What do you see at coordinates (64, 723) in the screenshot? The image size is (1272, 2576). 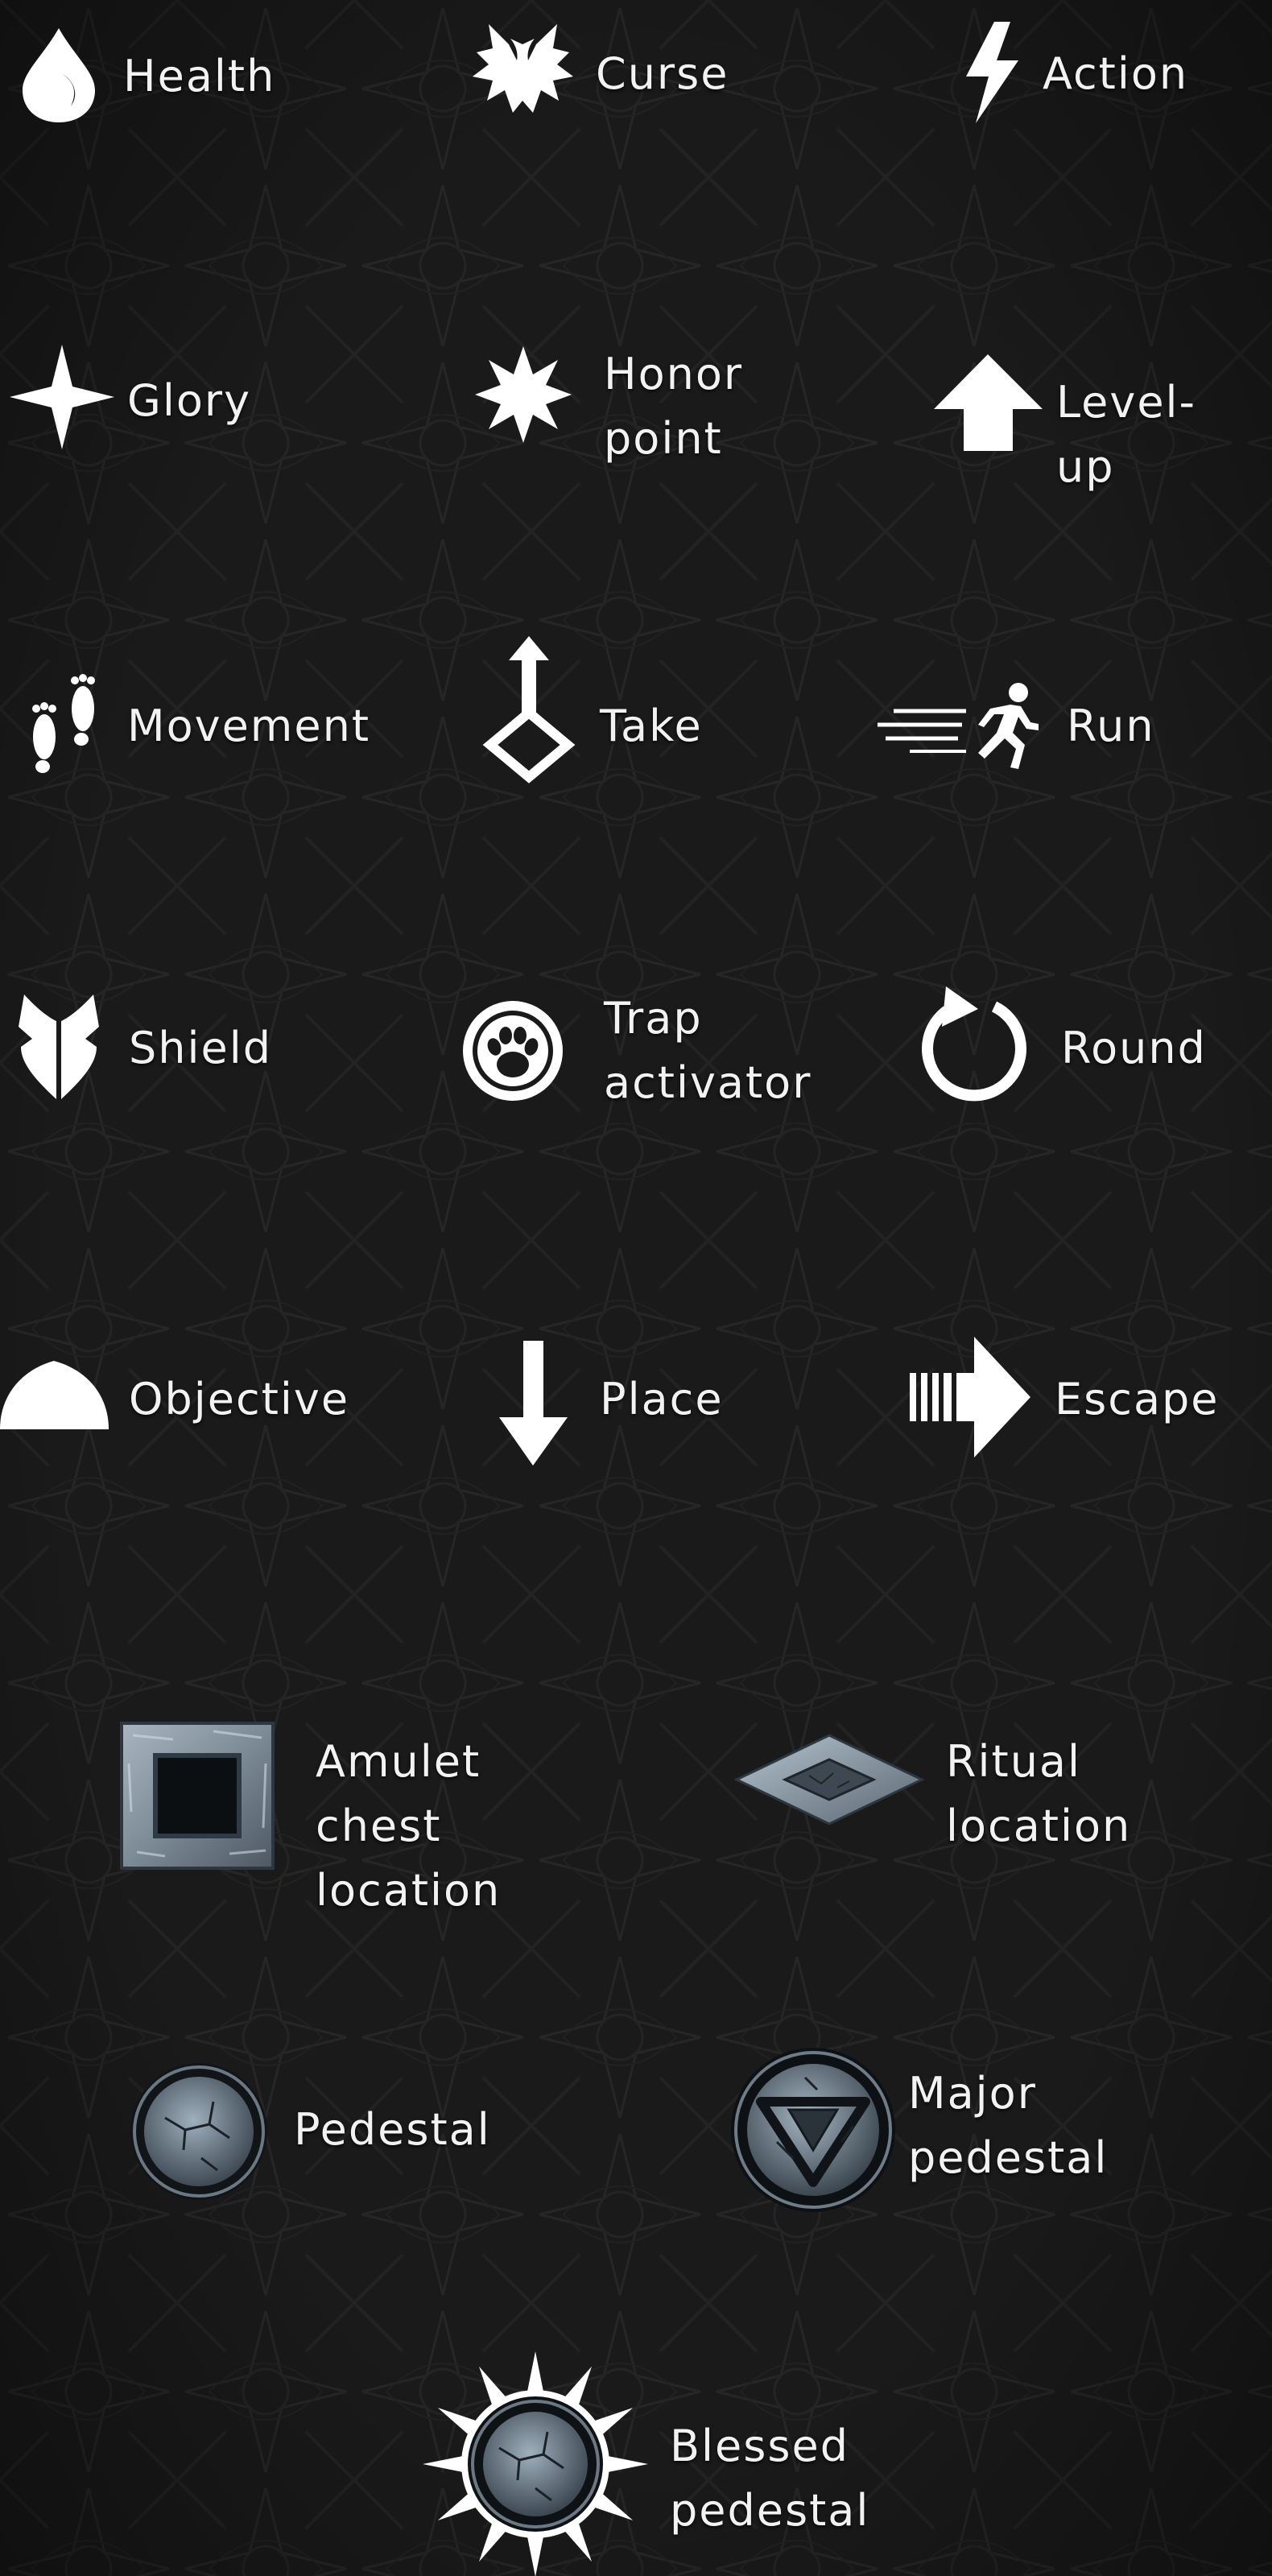 I see `footprints-icon` at bounding box center [64, 723].